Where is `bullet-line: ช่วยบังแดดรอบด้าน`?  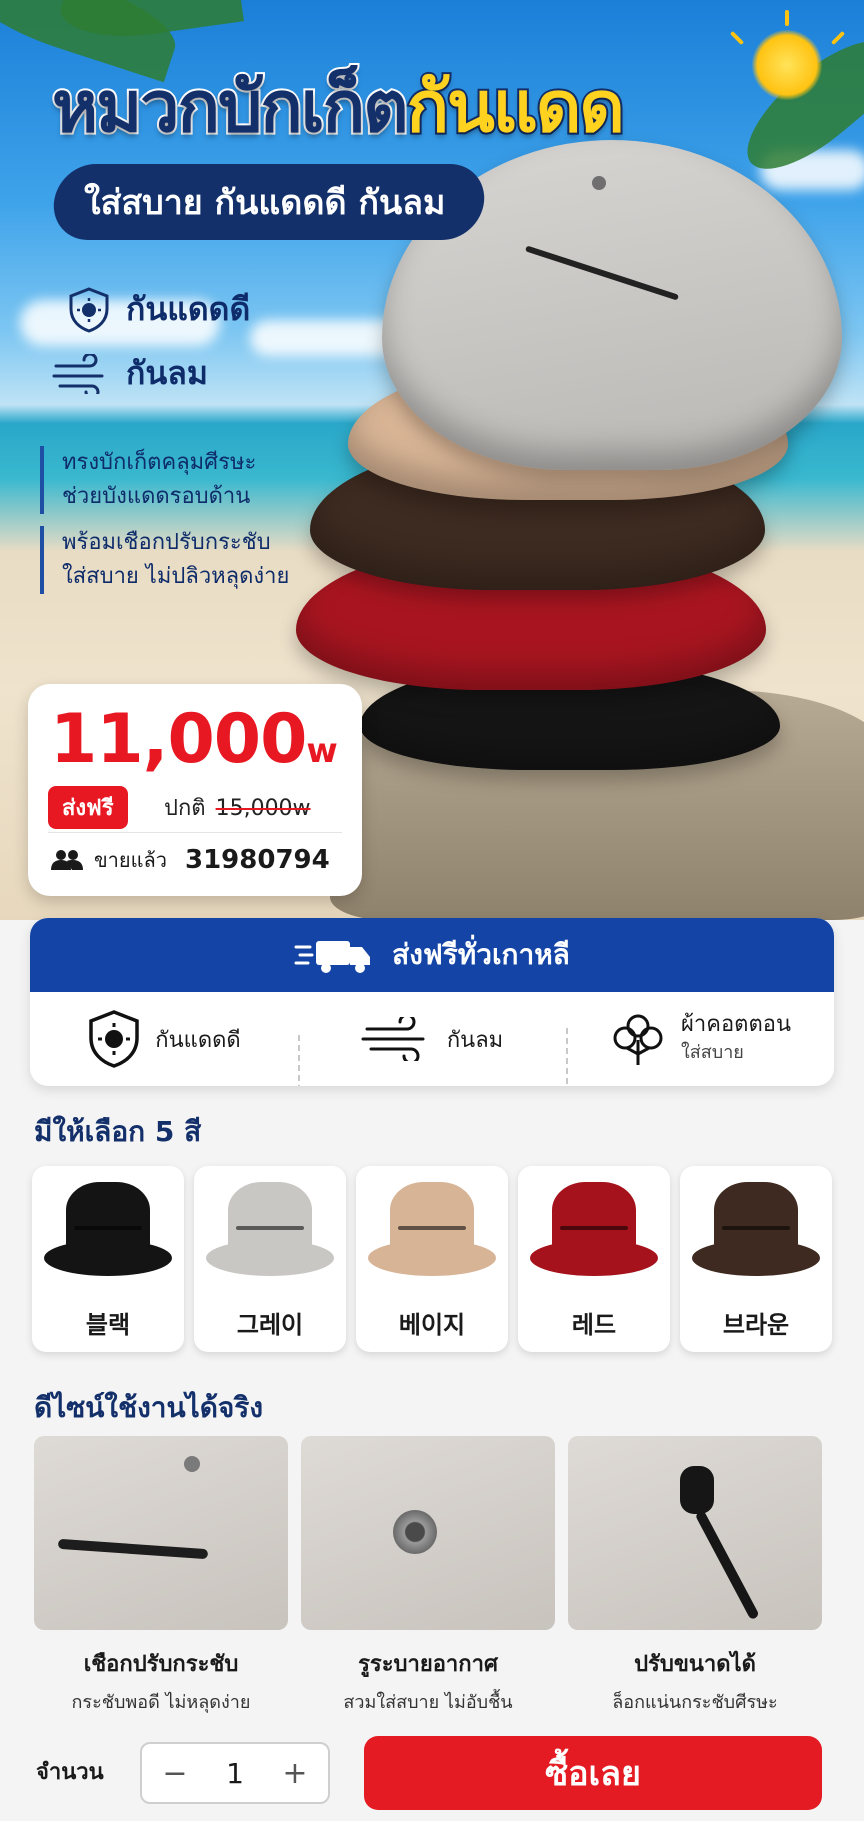 bullet-line: ช่วยบังแดดรอบด้าน is located at coordinates (156, 496).